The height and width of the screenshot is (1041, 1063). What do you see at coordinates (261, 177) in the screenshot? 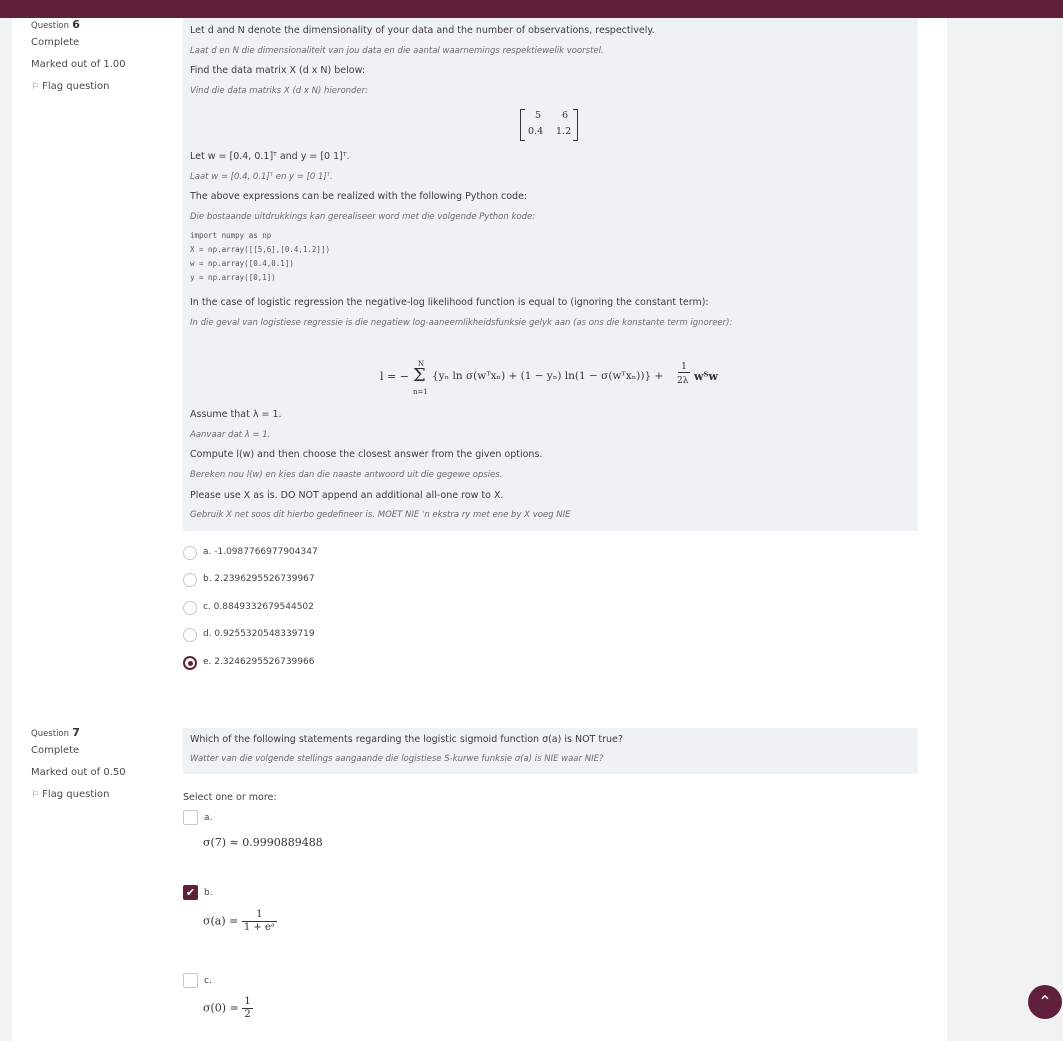
I see `q6-line-3-af: Laat w = [0.4, 0.1]ᵀ en y = [0 1]ᵀ.` at bounding box center [261, 177].